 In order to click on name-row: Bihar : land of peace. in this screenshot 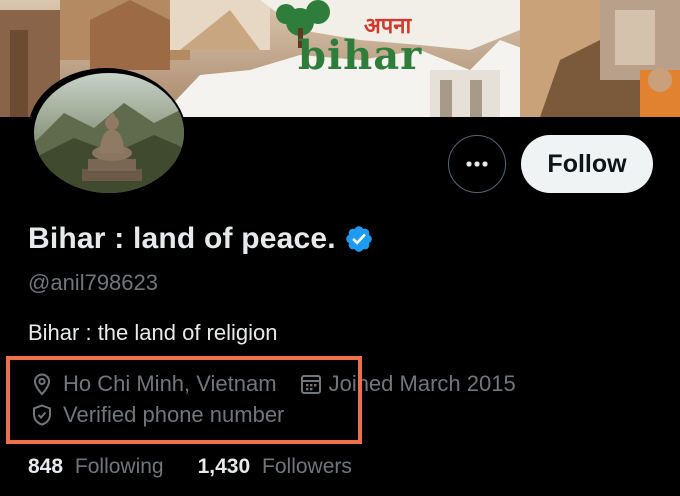, I will do `click(201, 239)`.